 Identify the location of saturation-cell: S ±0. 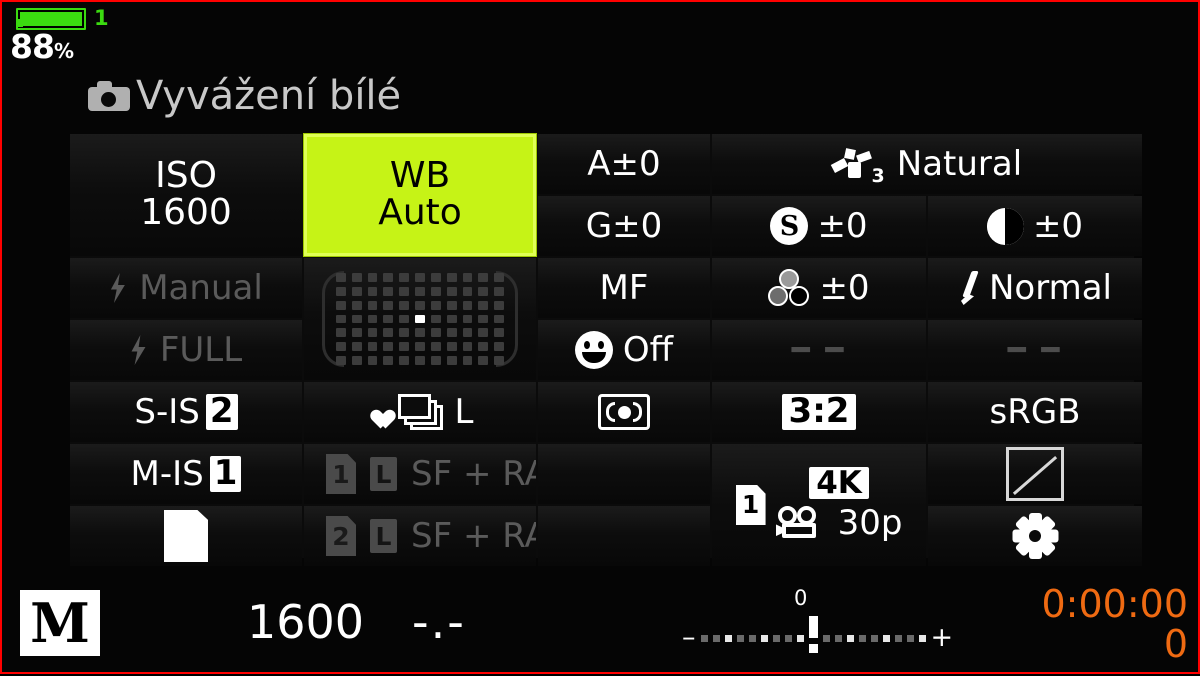
(819, 226).